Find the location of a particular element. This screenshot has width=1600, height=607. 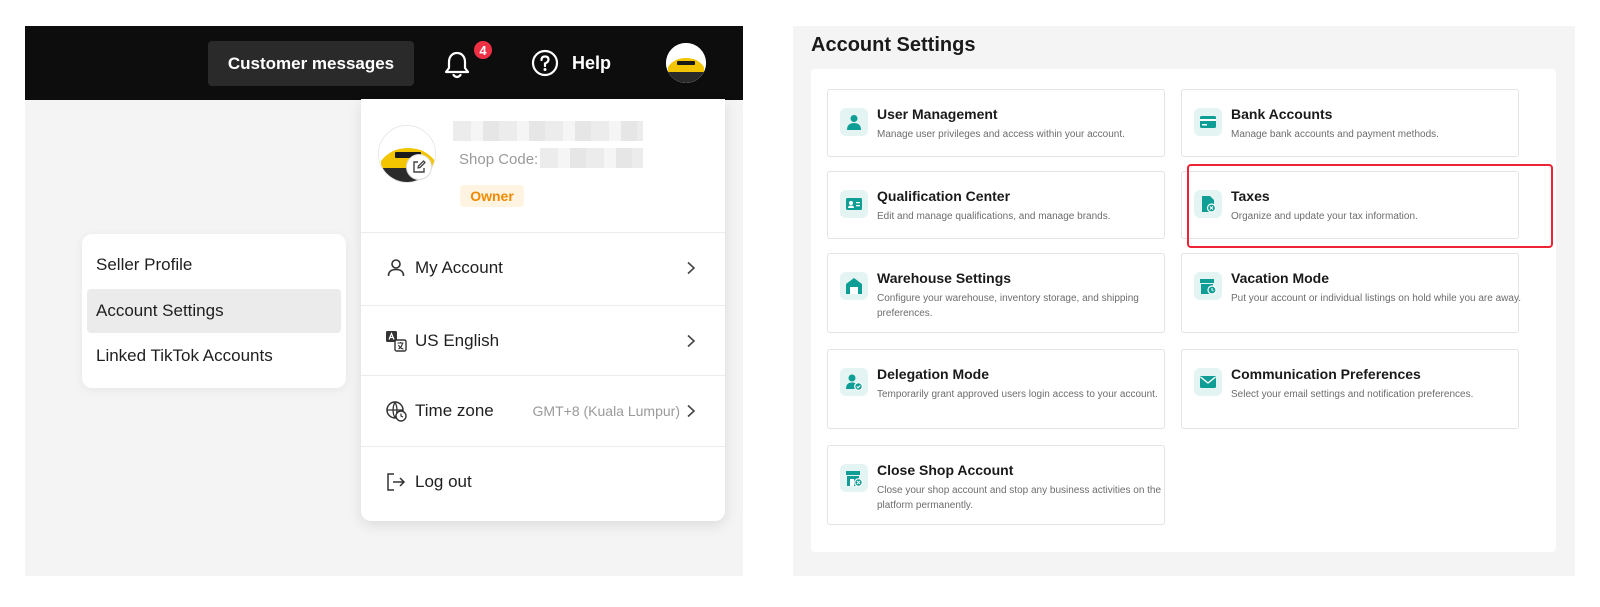

tile-title: Close Shop Account is located at coordinates (945, 470).